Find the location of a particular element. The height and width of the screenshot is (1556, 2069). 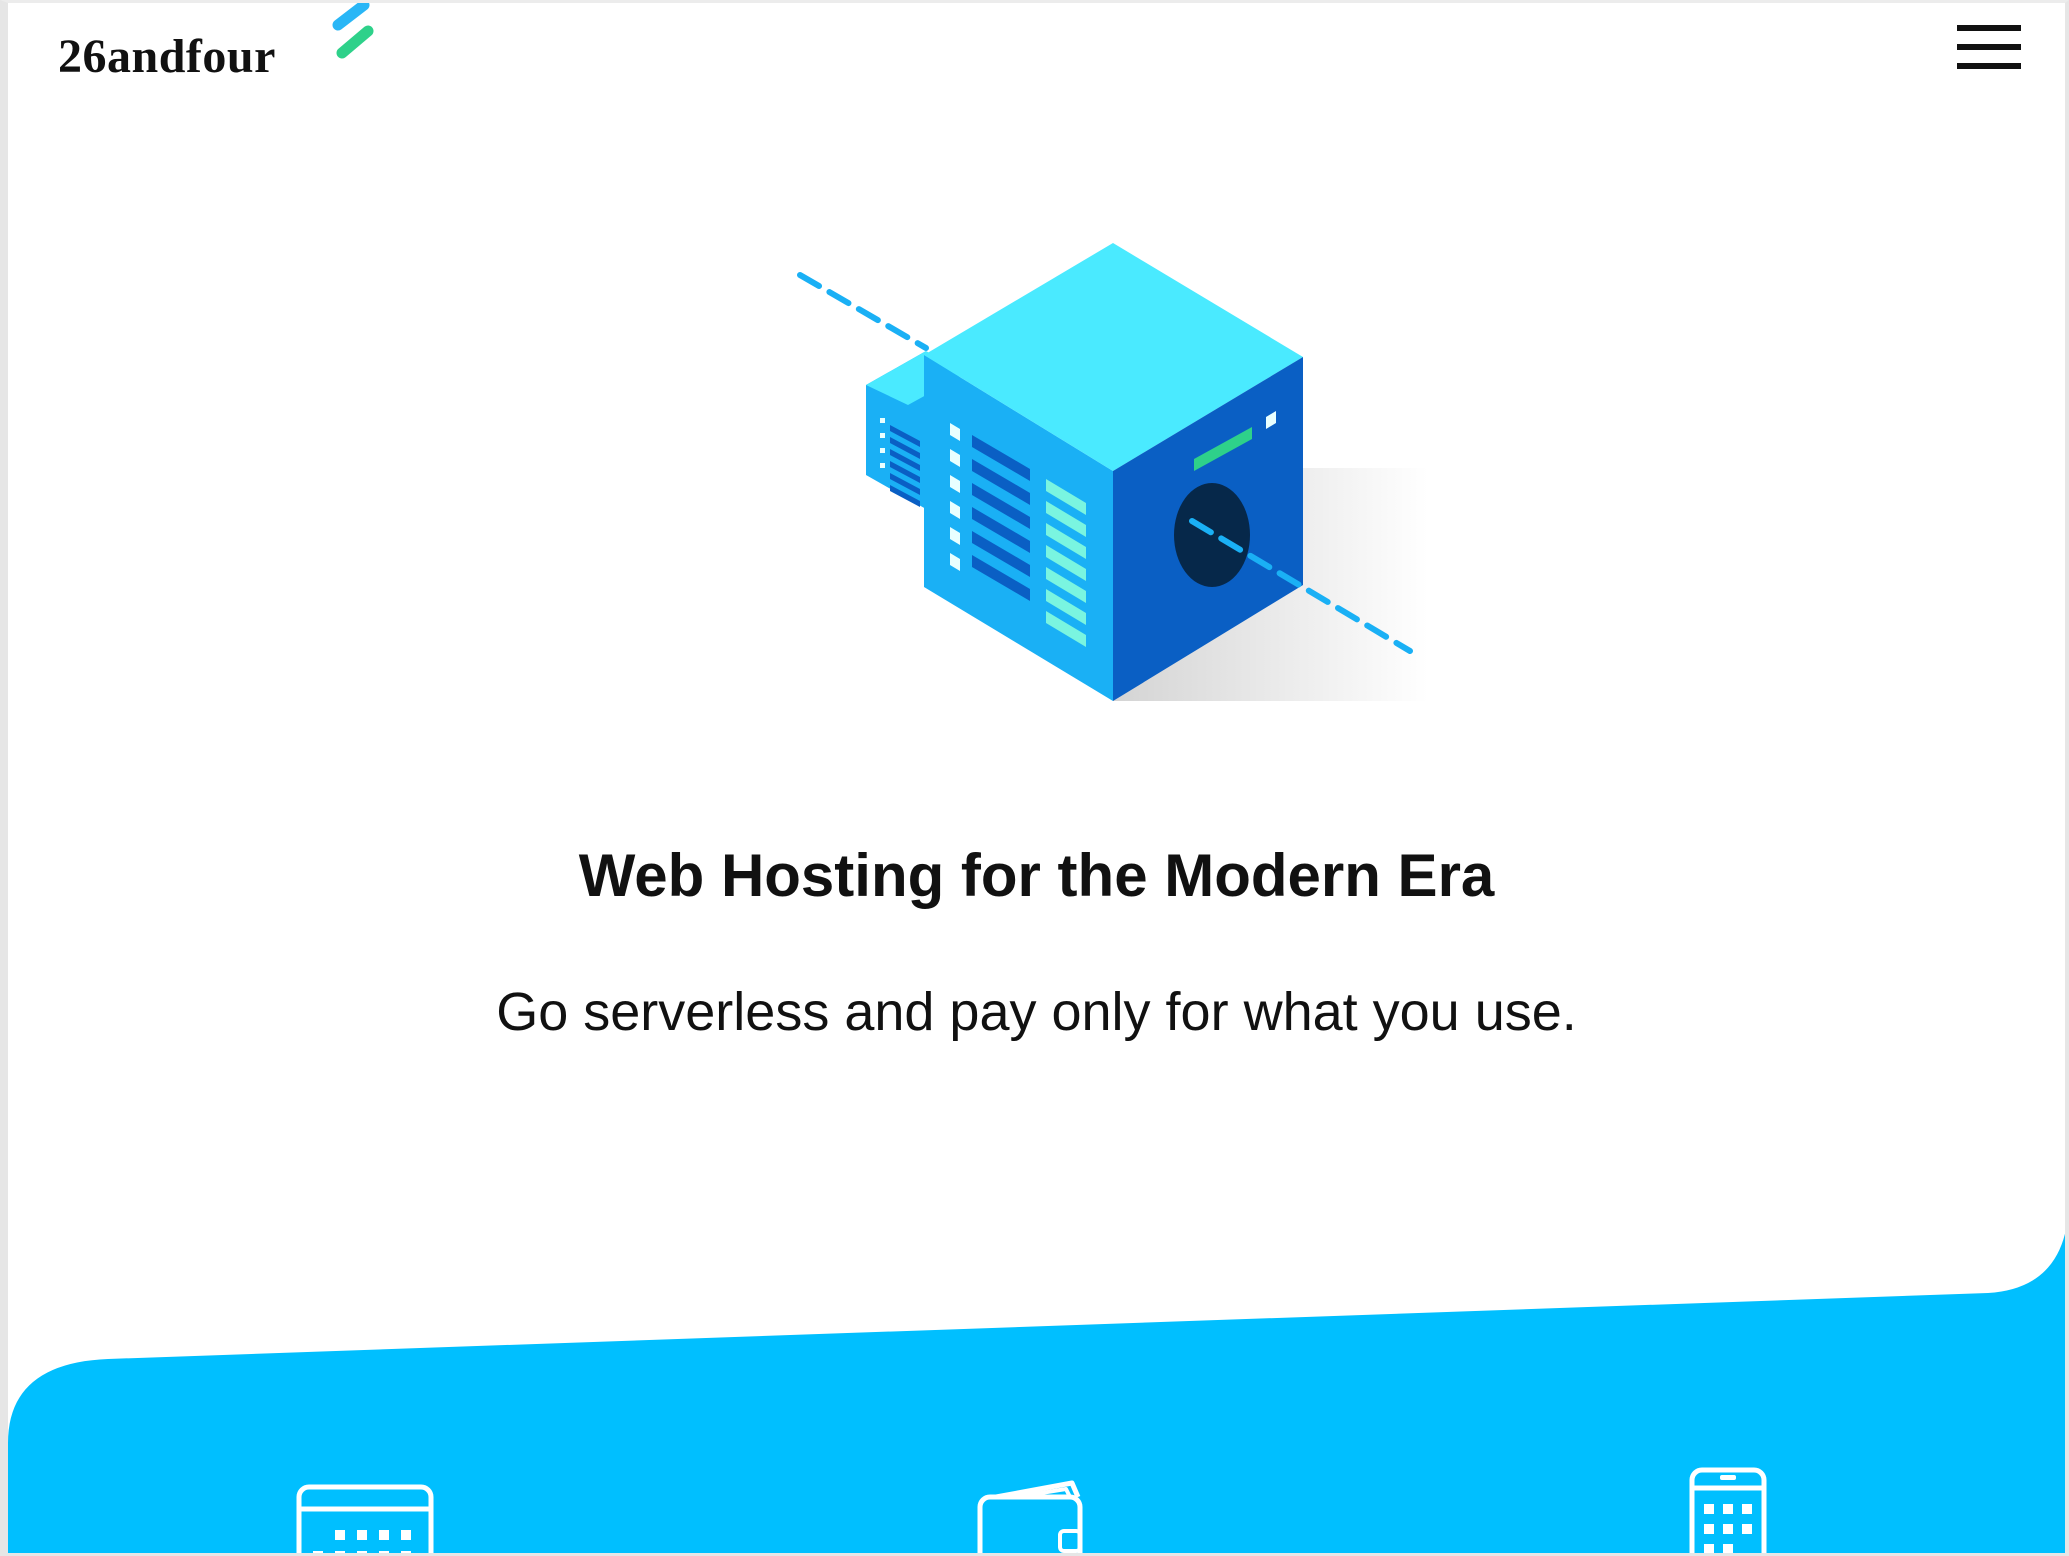

calendar-icon is located at coordinates (365, 1519).